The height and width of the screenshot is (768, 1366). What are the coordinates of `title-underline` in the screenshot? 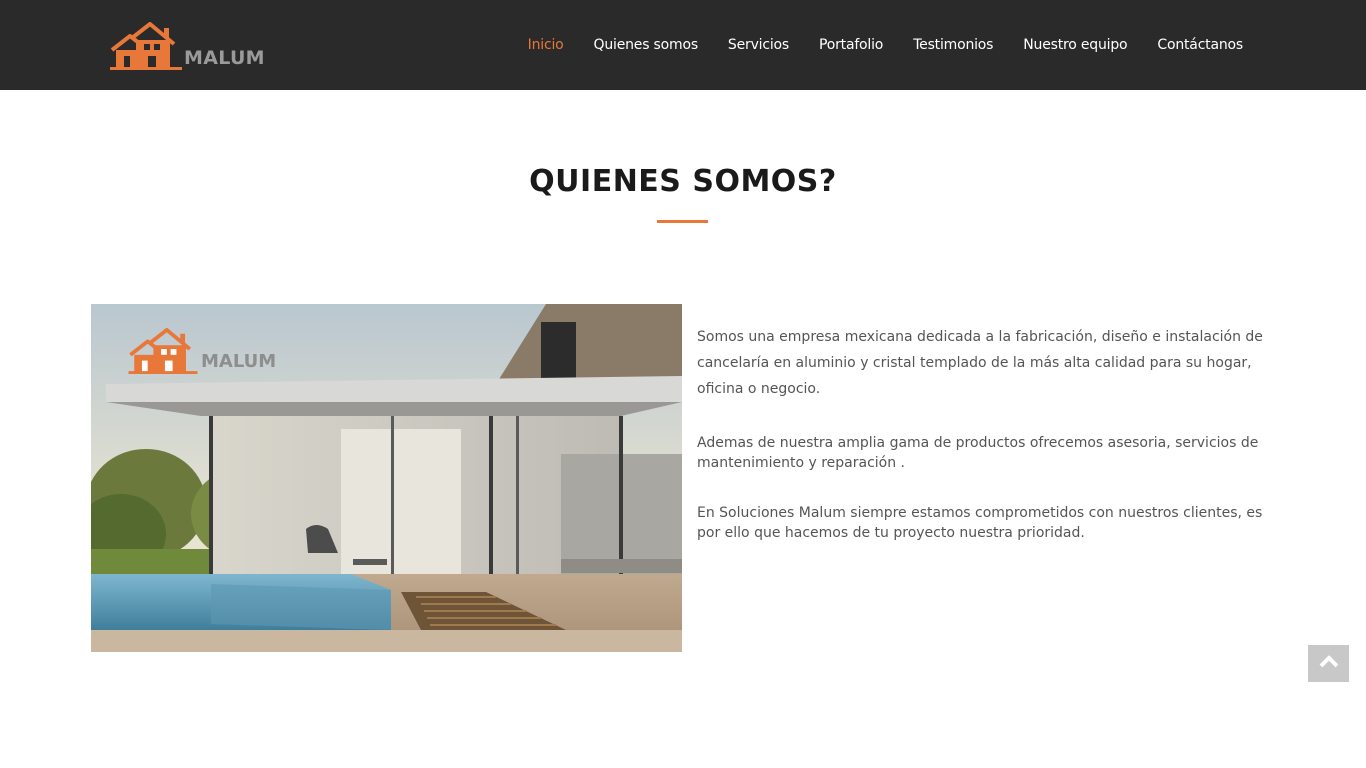 It's located at (682, 221).